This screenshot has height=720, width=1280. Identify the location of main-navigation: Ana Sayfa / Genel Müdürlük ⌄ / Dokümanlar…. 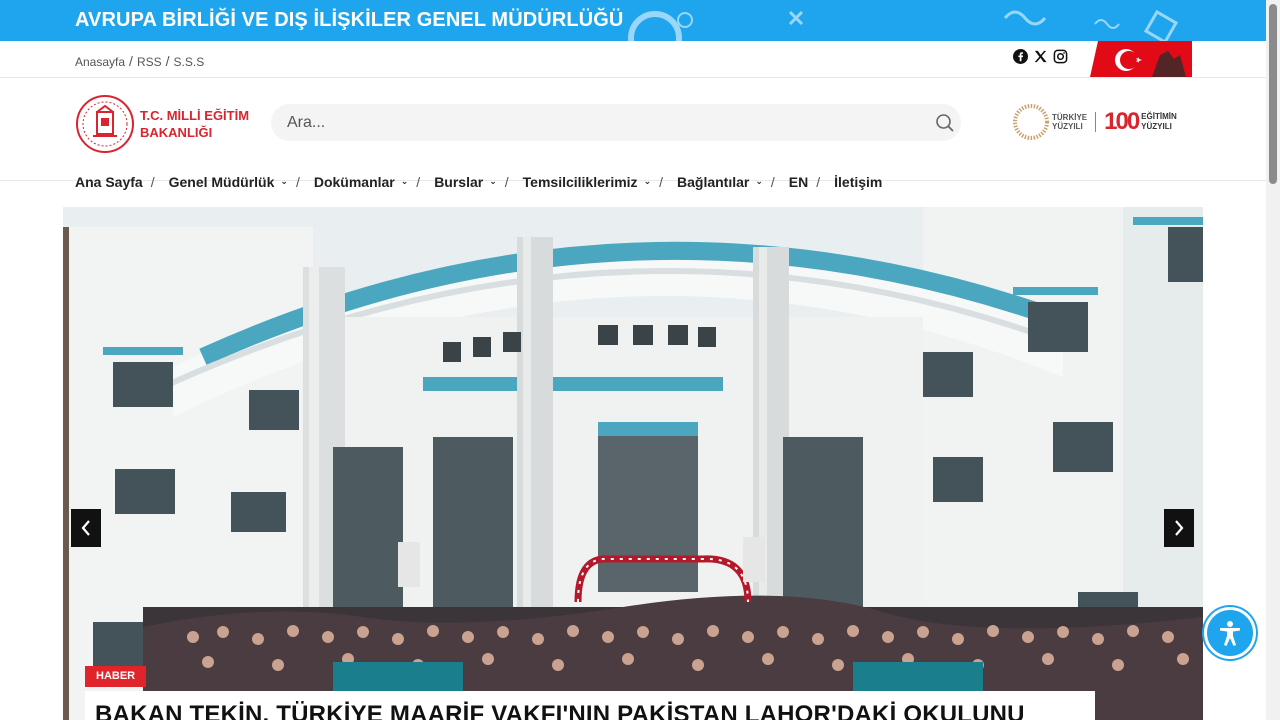
(478, 182).